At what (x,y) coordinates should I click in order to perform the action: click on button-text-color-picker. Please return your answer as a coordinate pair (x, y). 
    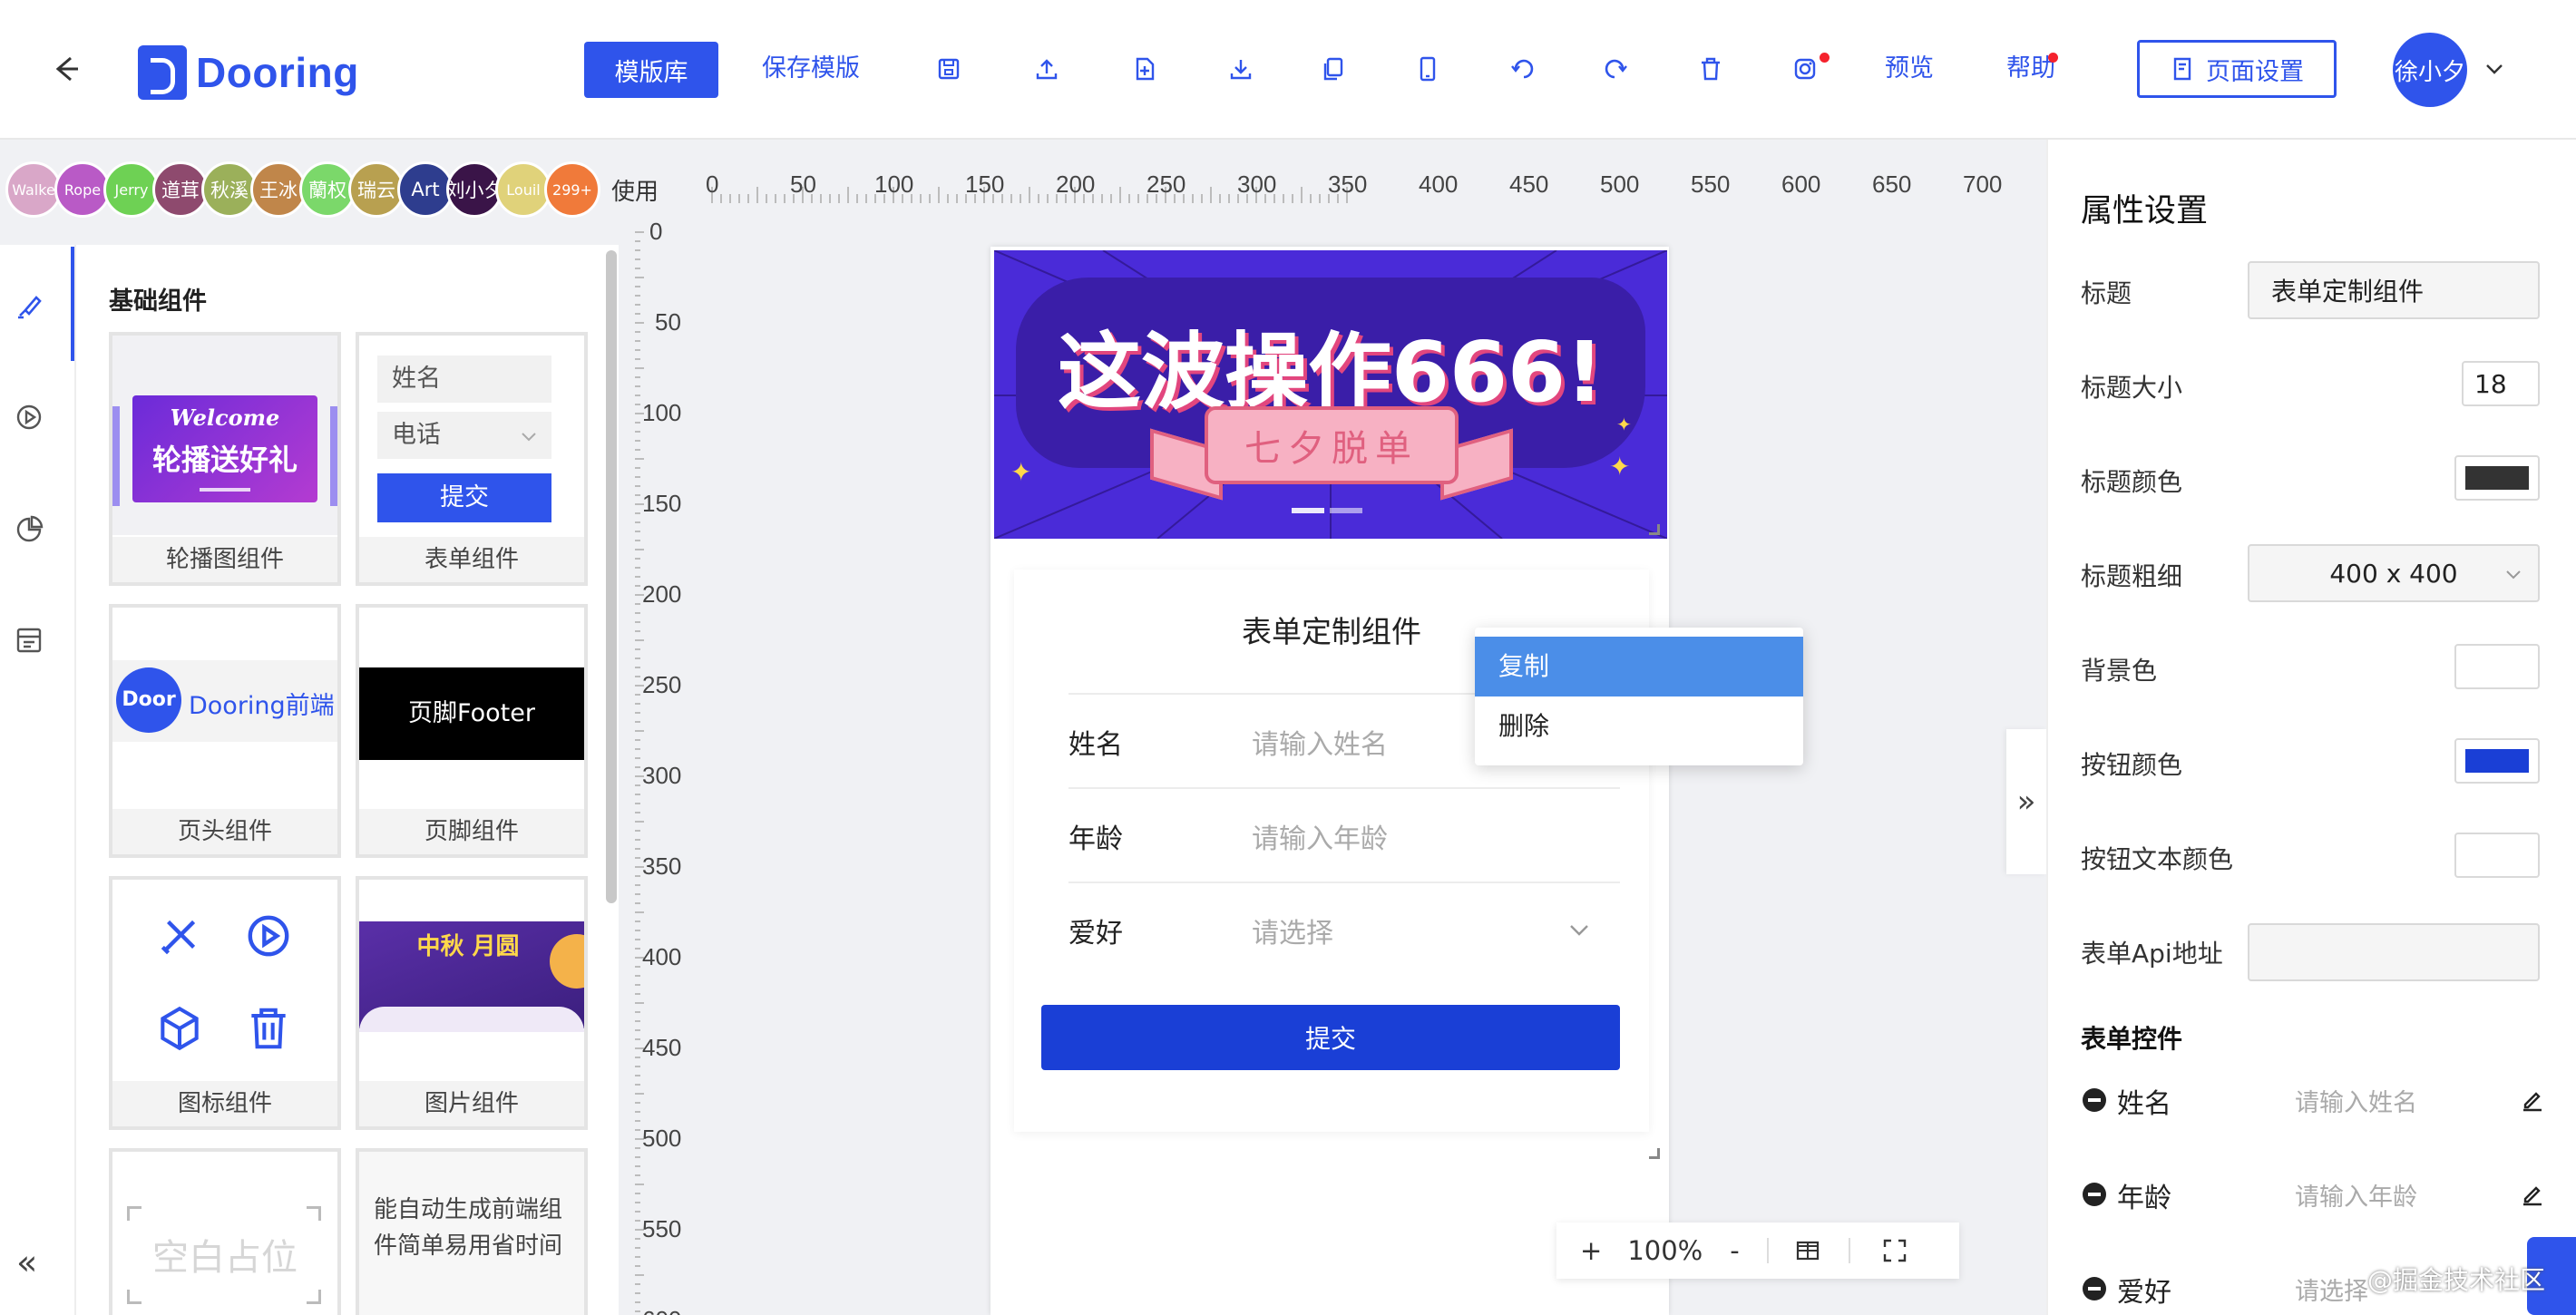
    Looking at the image, I should click on (2497, 856).